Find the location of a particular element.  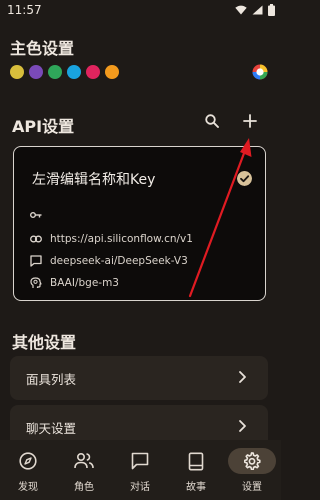

gear-icon is located at coordinates (252, 461).